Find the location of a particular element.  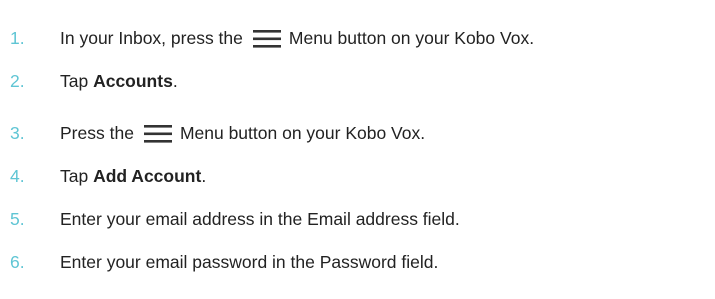

step-number: 6. is located at coordinates (17, 262).